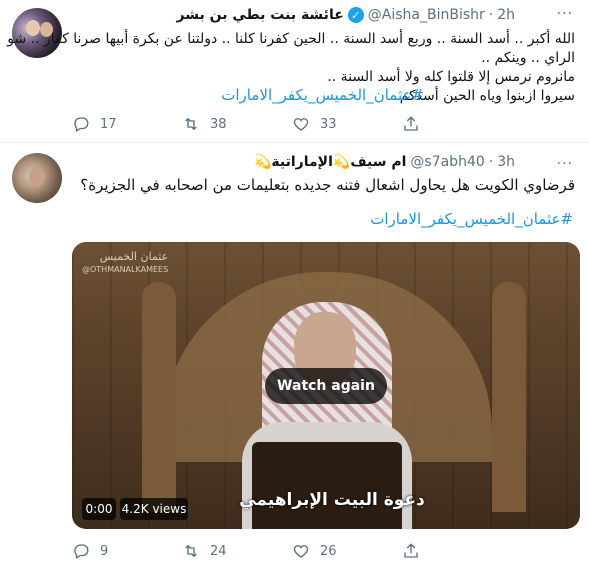 The image size is (589, 568). I want to click on display-name: ام سيف💫الإماراتية💫, so click(330, 162).